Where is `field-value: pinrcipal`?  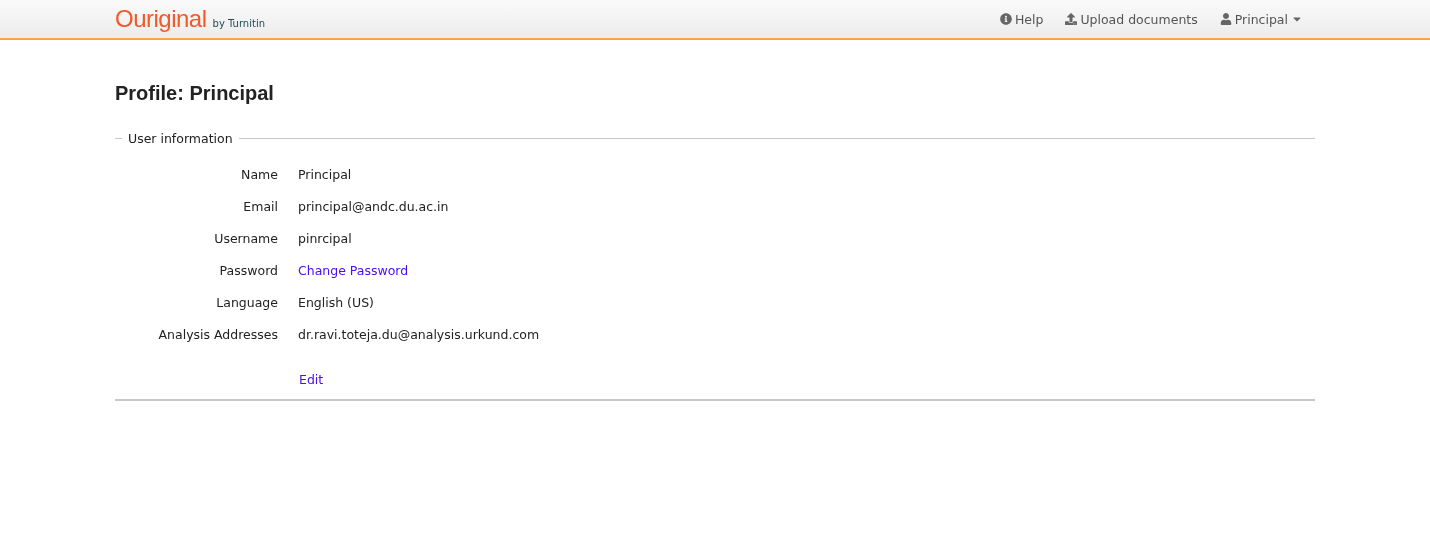 field-value: pinrcipal is located at coordinates (325, 238).